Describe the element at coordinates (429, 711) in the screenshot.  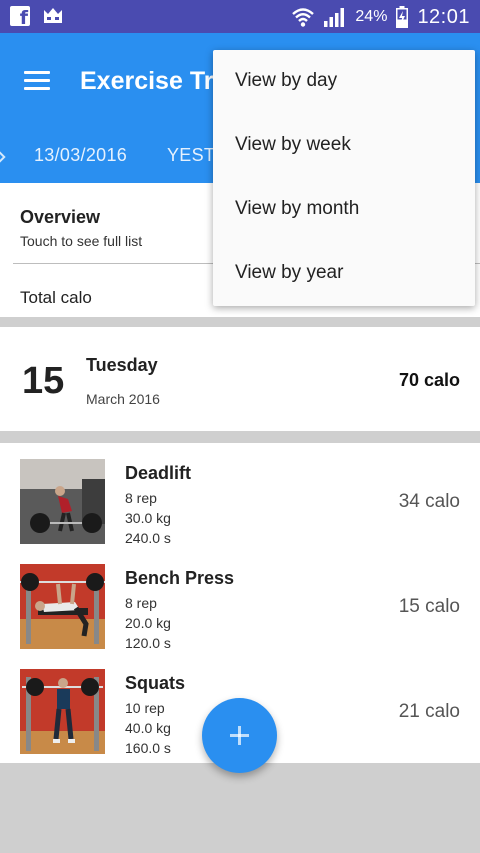
I see `exercise-calories: 21 calo` at that location.